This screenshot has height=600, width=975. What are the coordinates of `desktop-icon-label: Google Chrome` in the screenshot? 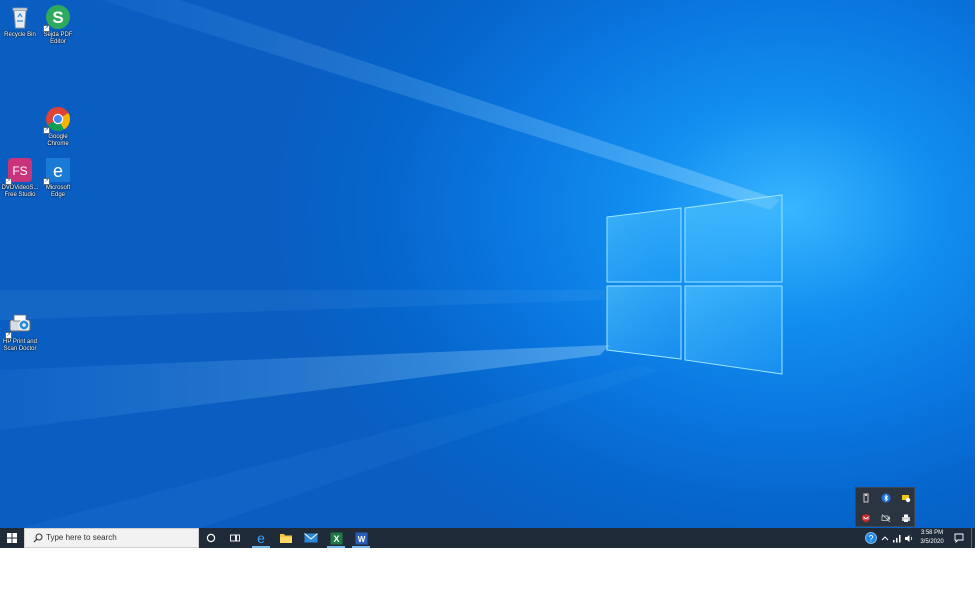 It's located at (58, 140).